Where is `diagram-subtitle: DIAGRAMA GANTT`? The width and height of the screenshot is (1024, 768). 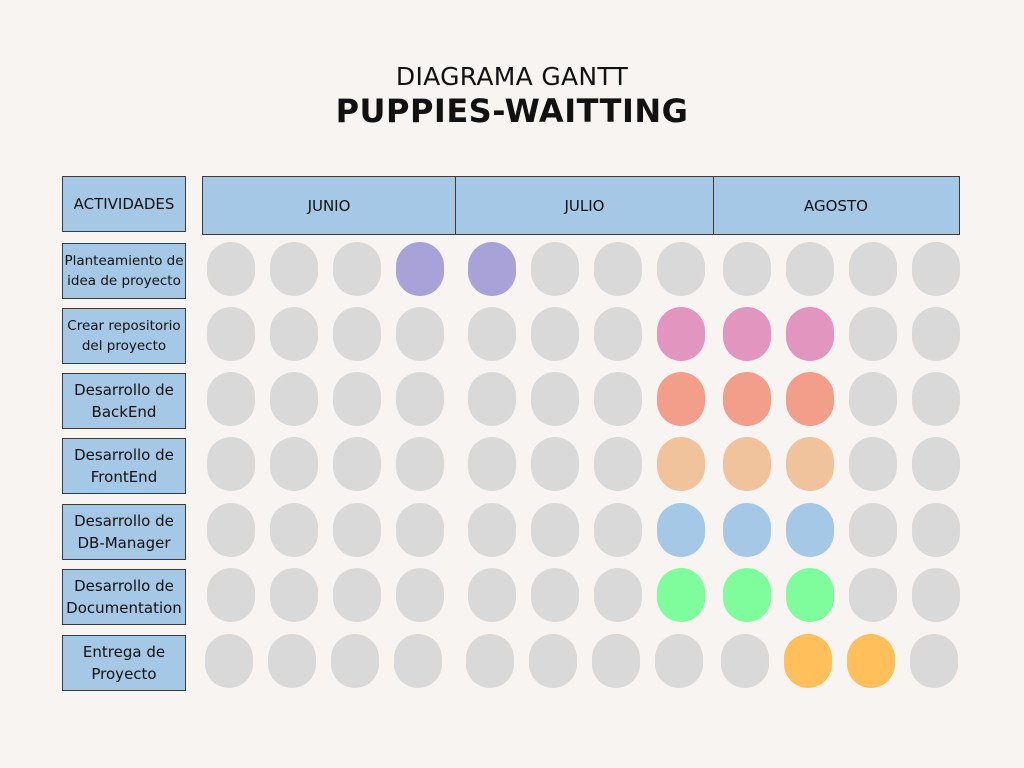
diagram-subtitle: DIAGRAMA GANTT is located at coordinates (512, 76).